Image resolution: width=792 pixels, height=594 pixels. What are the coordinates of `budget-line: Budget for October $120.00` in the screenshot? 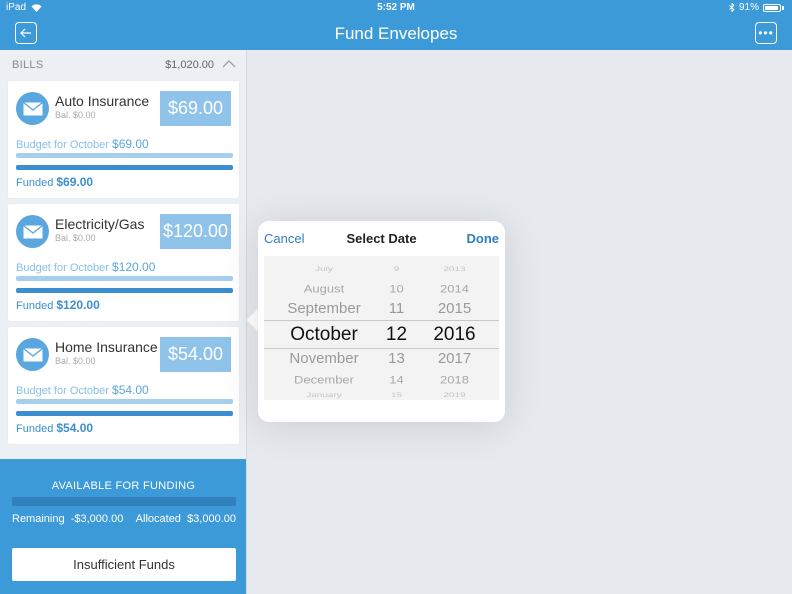 It's located at (85, 267).